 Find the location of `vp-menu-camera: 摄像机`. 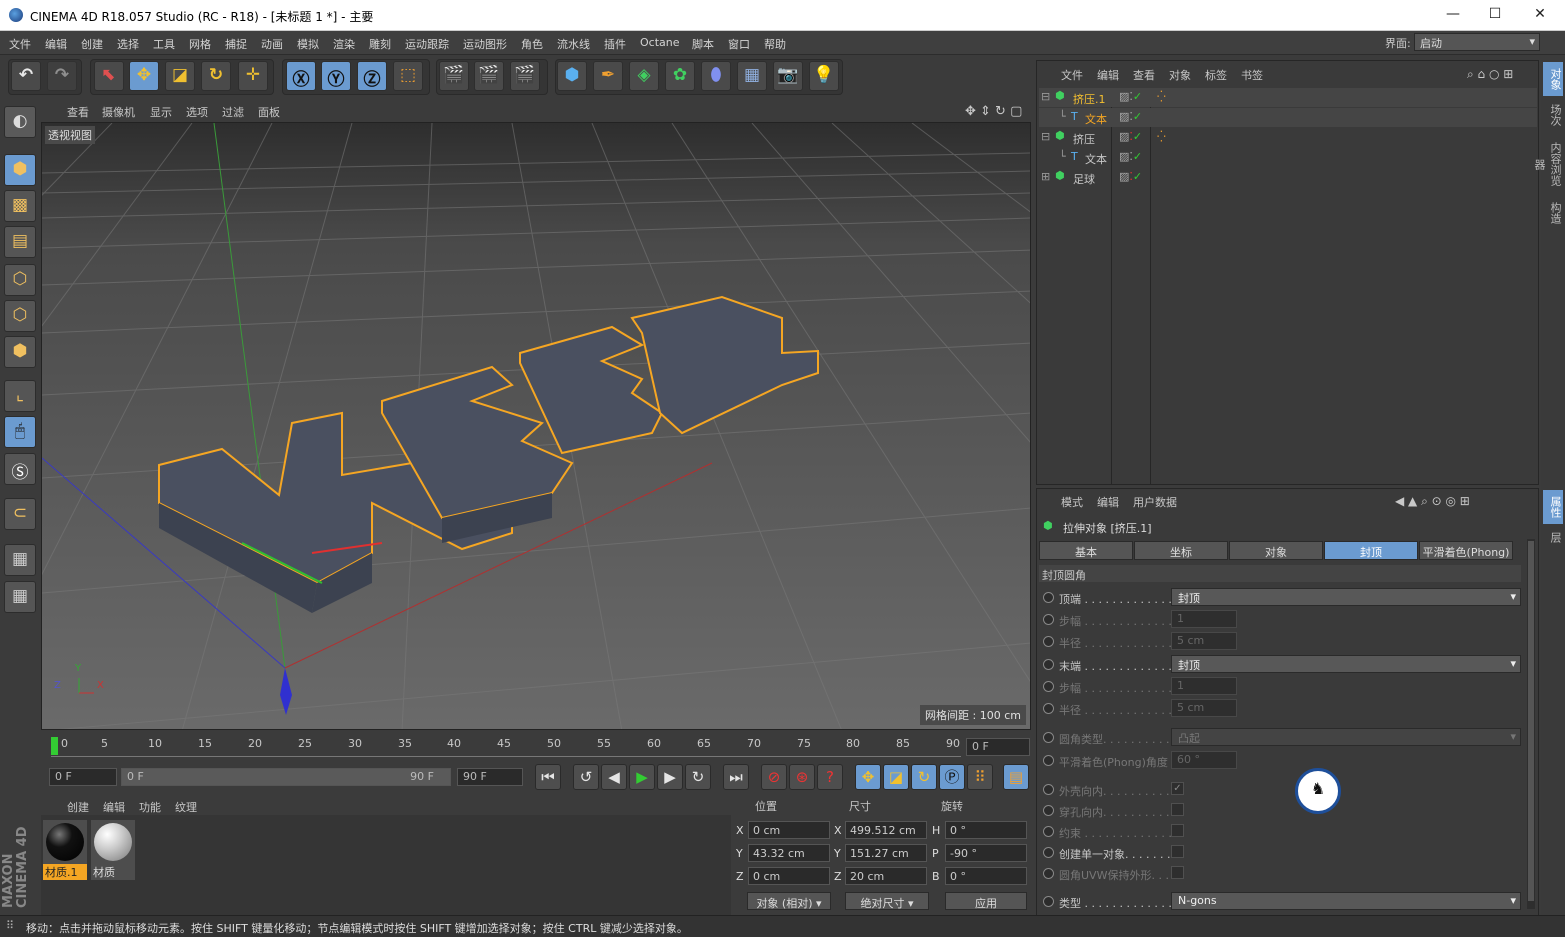

vp-menu-camera: 摄像机 is located at coordinates (118, 112).